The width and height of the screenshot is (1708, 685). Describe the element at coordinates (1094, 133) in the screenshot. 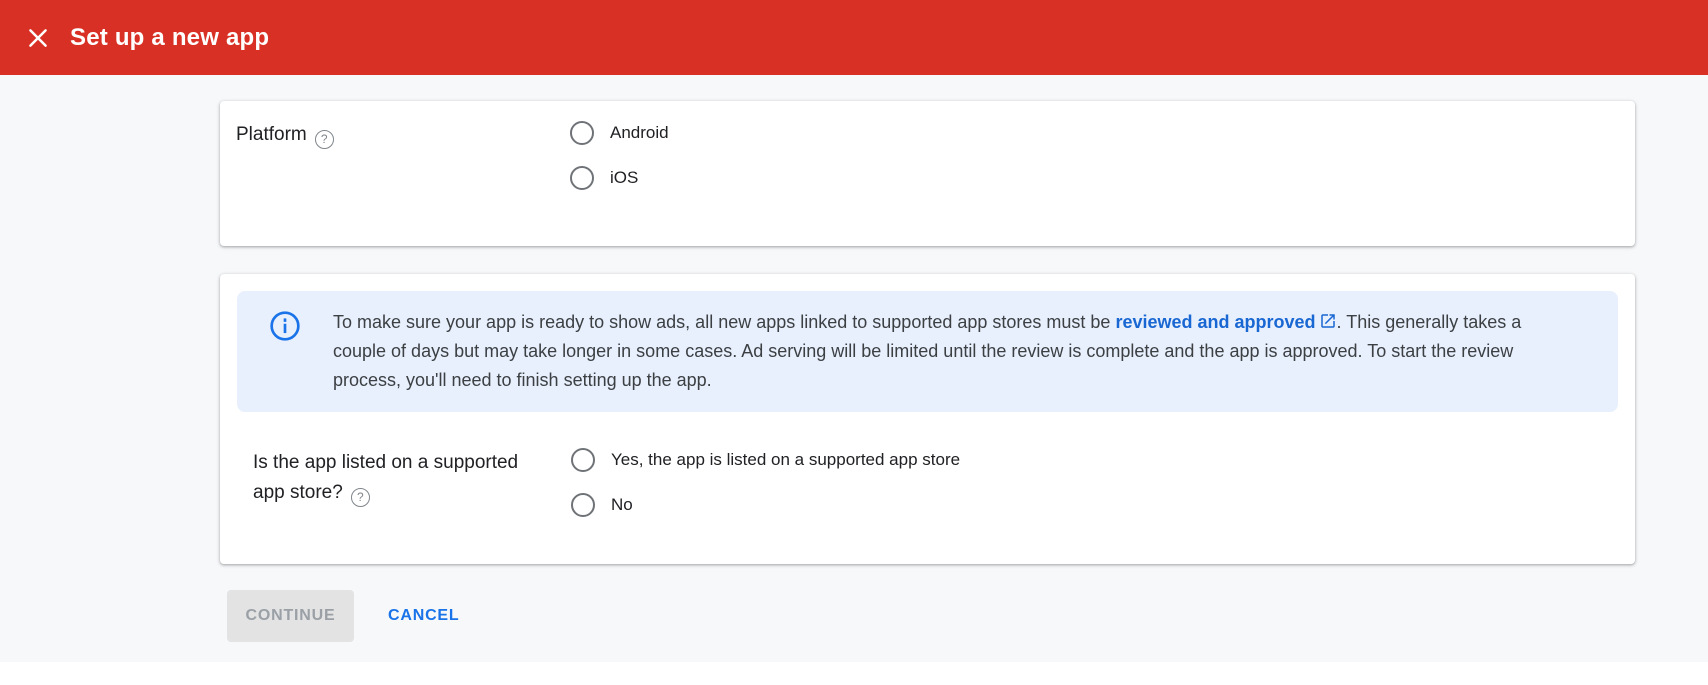

I see `radio-option-android: Android` at that location.